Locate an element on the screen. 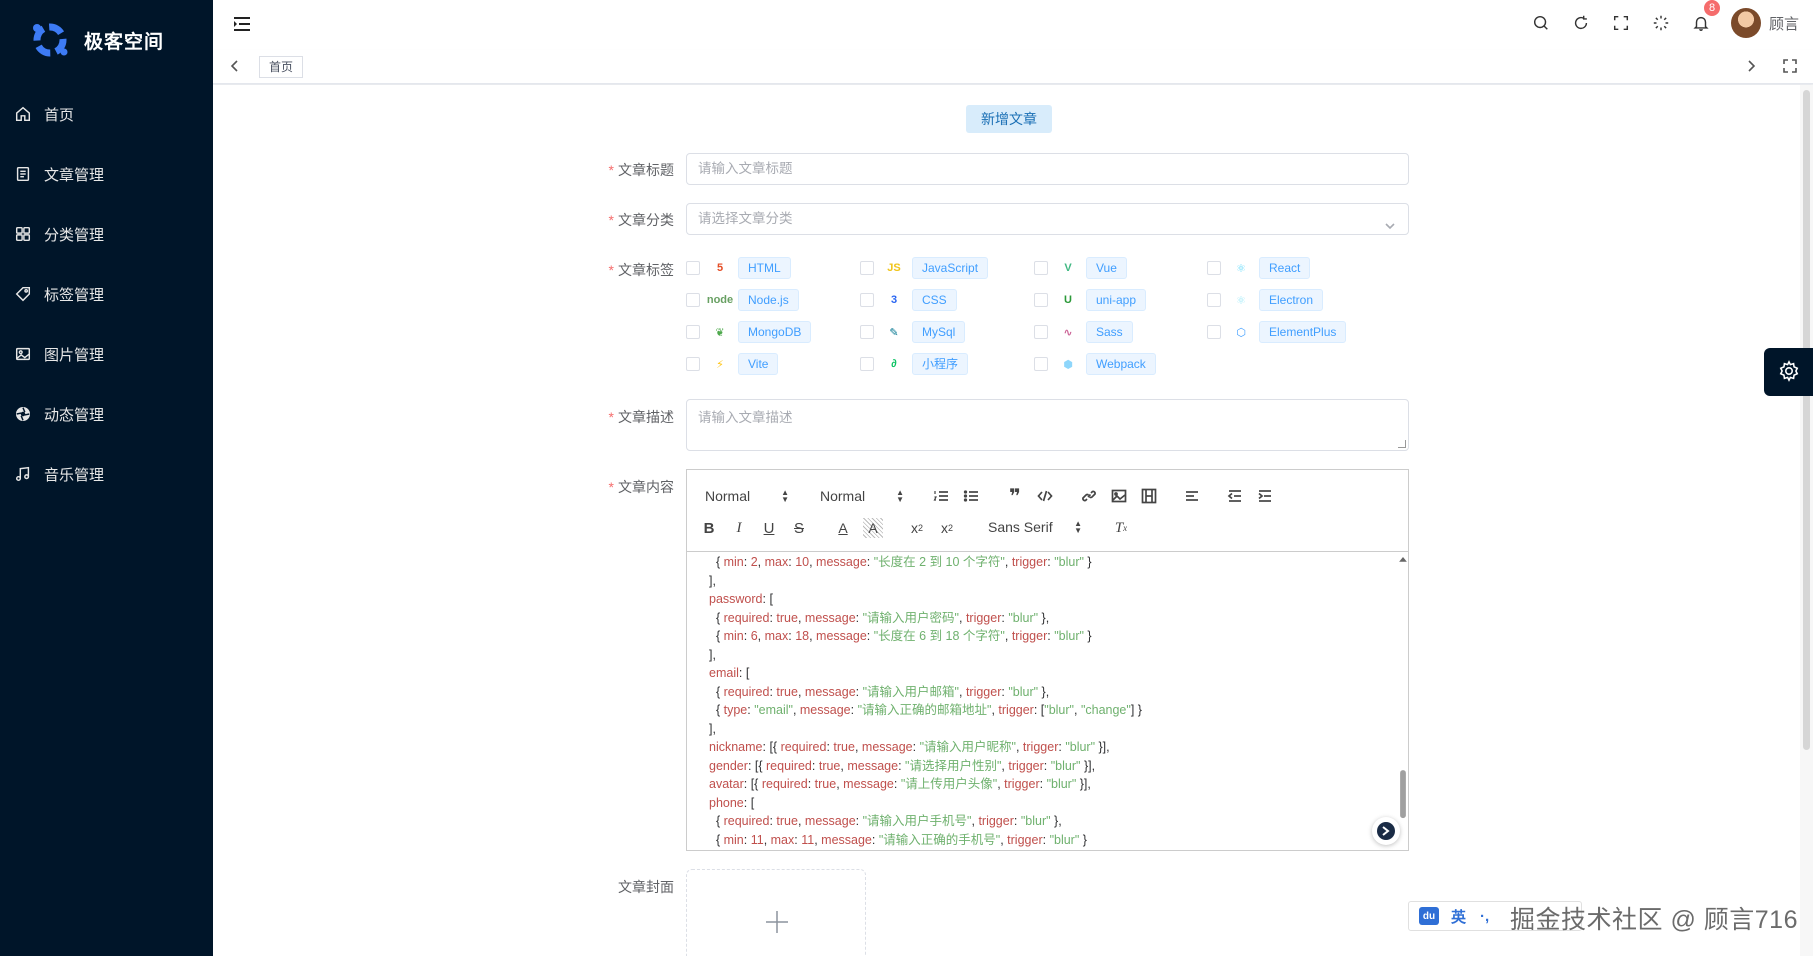 Image resolution: width=1813 pixels, height=956 pixels. video-icon is located at coordinates (1149, 496).